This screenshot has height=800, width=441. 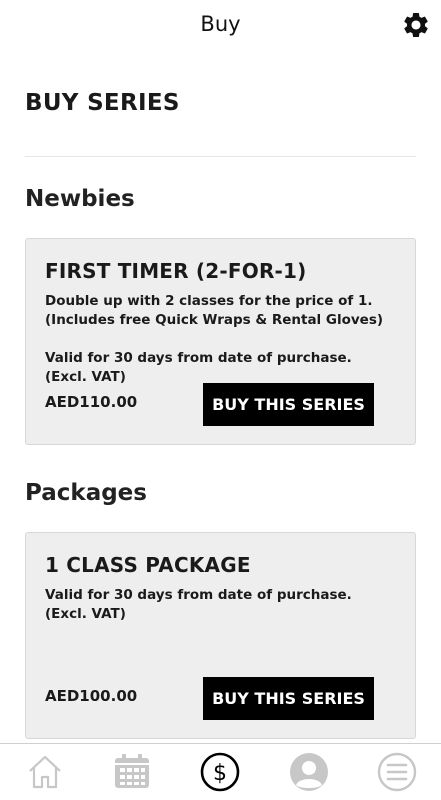 What do you see at coordinates (309, 772) in the screenshot?
I see `profile-icon` at bounding box center [309, 772].